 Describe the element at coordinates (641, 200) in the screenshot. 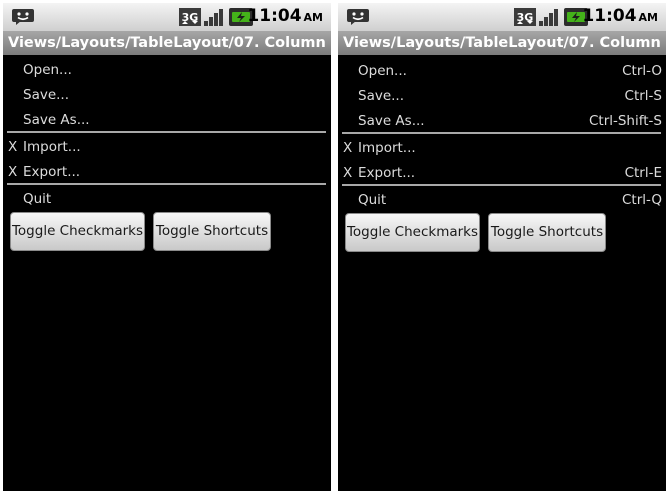

I see `row-shortcut: Ctrl-Q` at that location.